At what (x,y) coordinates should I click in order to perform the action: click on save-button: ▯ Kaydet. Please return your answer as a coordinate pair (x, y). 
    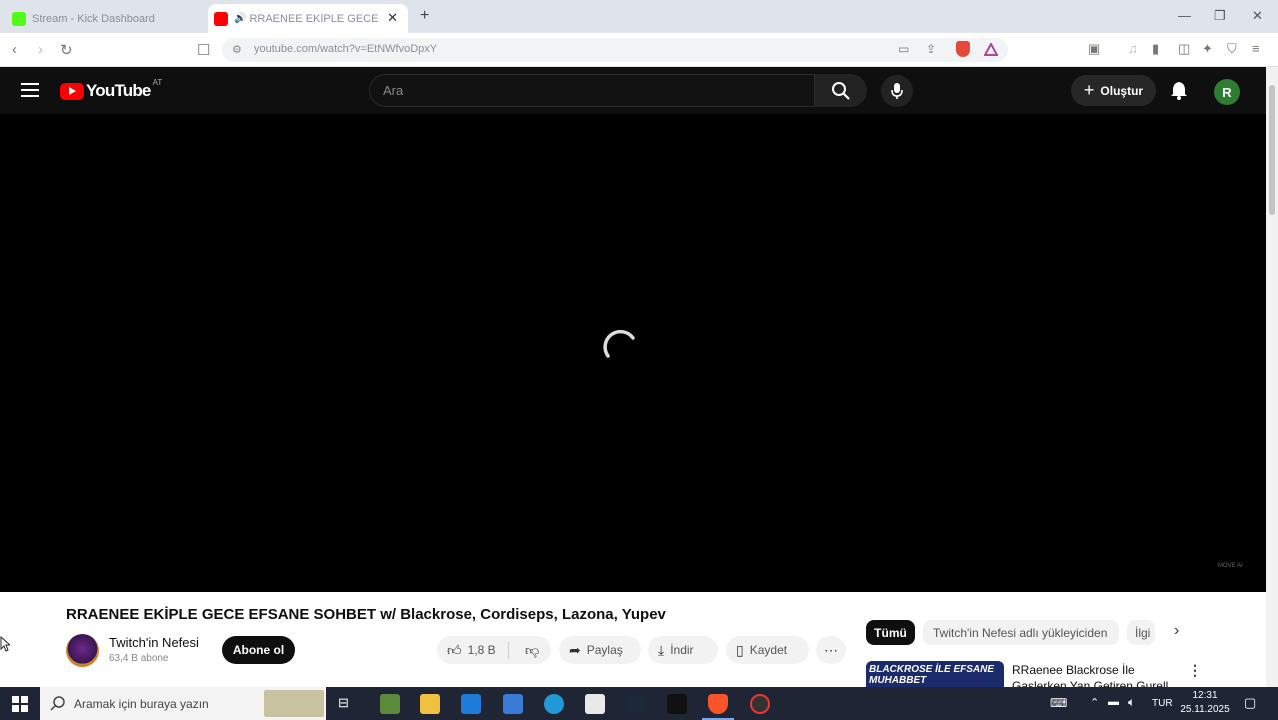
    Looking at the image, I should click on (767, 650).